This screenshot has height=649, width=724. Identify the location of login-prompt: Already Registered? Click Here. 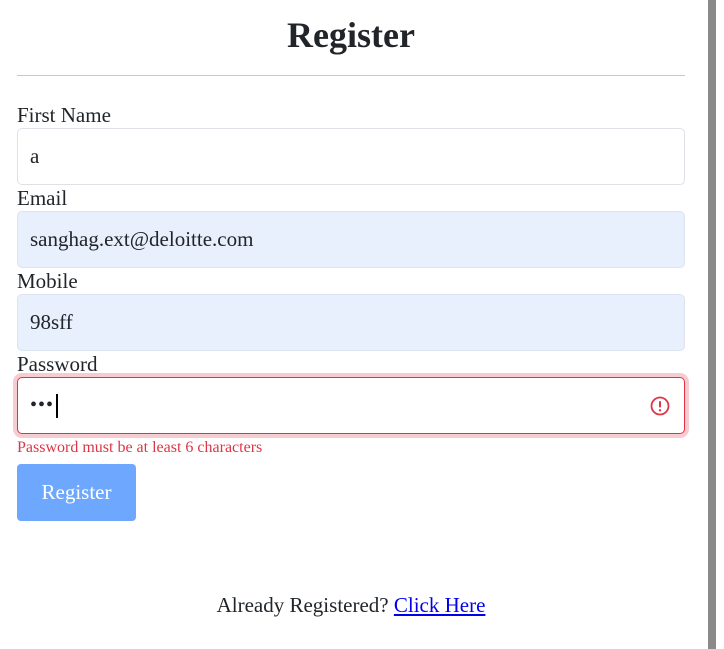
(351, 605).